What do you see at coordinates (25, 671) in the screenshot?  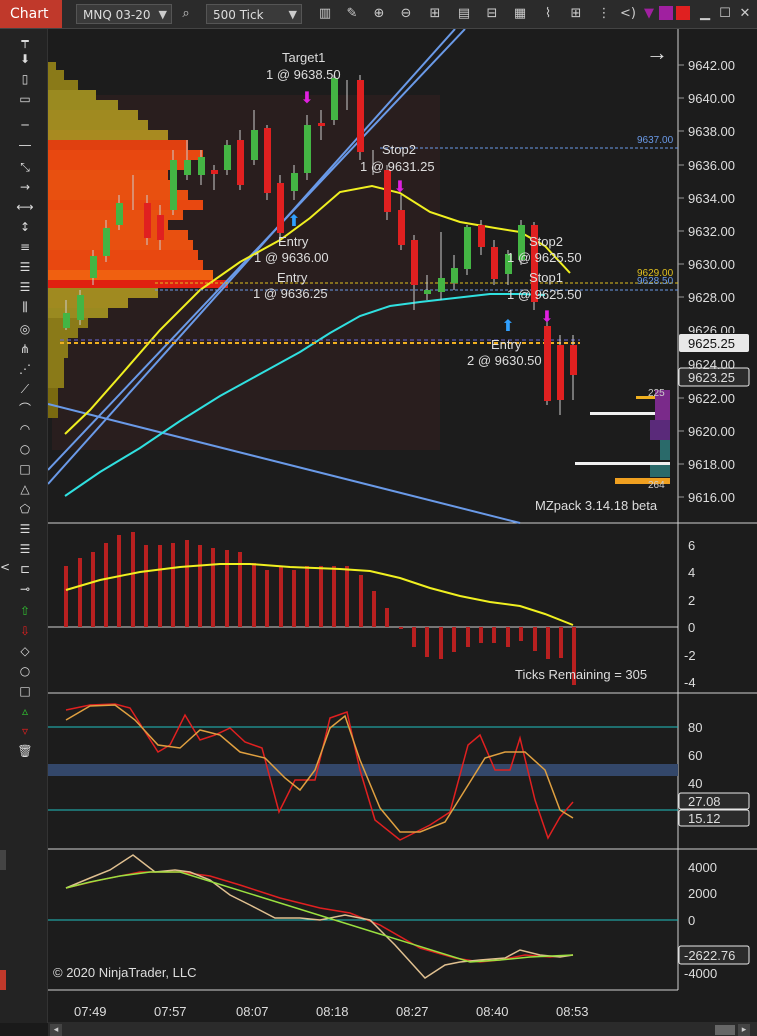 I see `ellipse-icon: ○` at bounding box center [25, 671].